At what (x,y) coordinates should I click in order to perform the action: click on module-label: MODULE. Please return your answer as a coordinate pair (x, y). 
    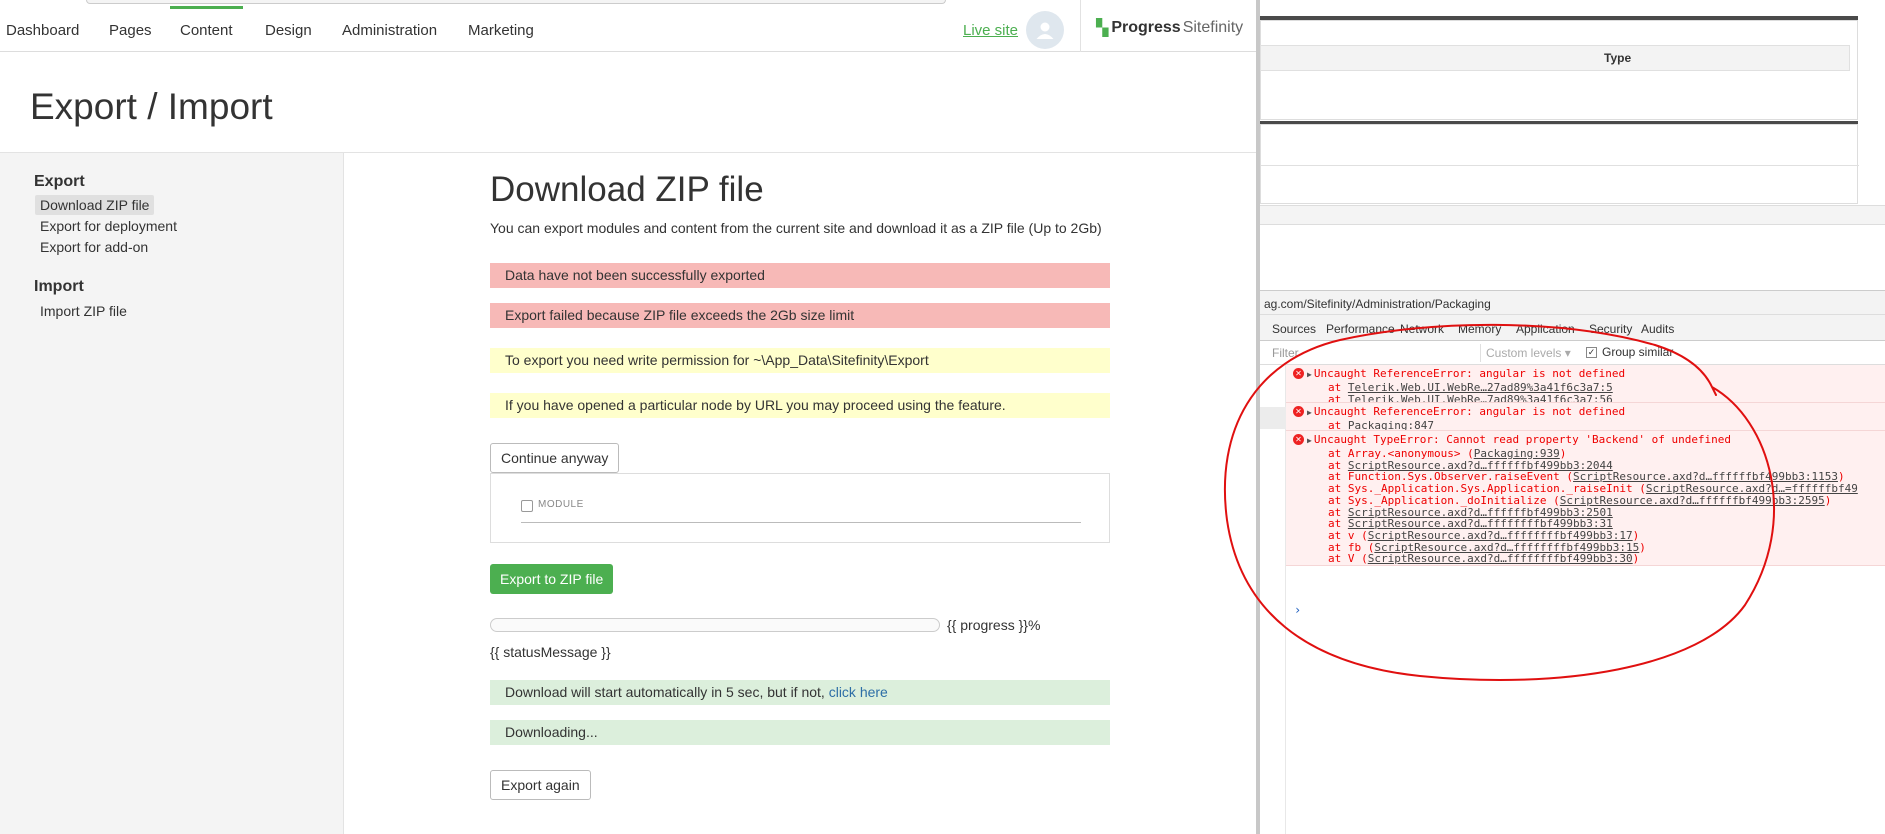
    Looking at the image, I should click on (561, 504).